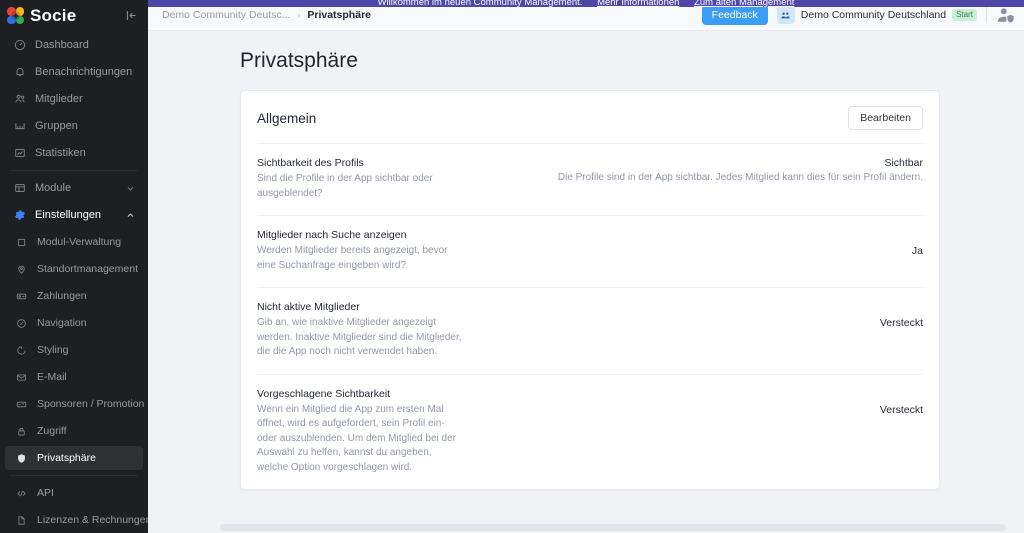 The image size is (1024, 533). I want to click on bell-icon, so click(19, 72).